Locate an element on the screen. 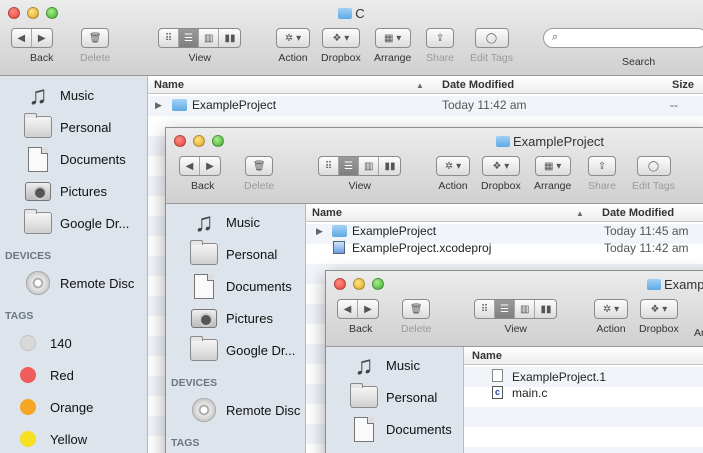 The width and height of the screenshot is (703, 453). sidebar-tag-orange: Orange is located at coordinates (73, 407).